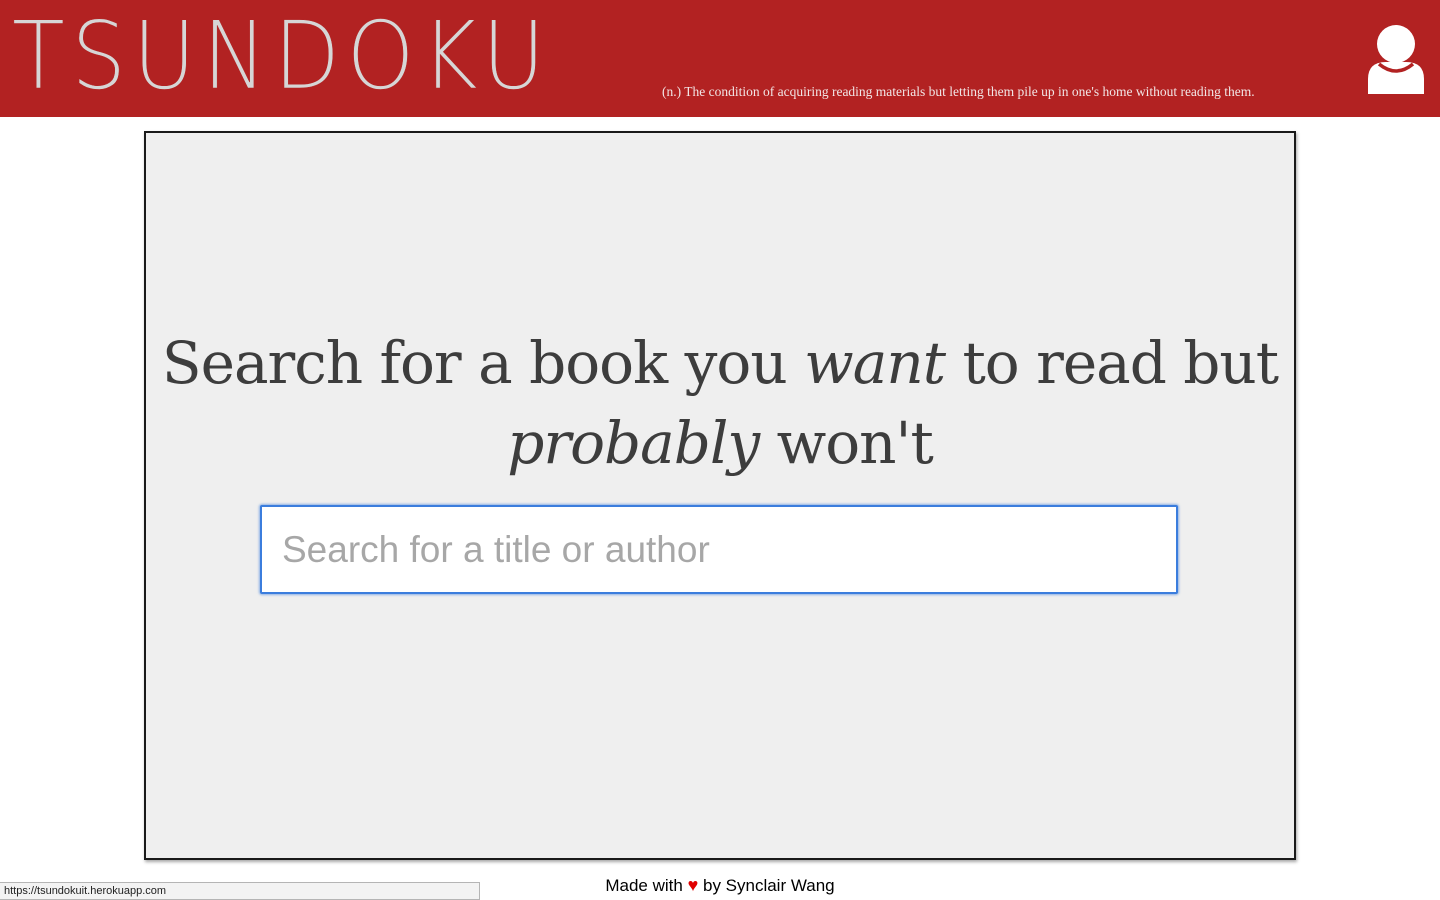  What do you see at coordinates (846, 443) in the screenshot?
I see `headline-text-3: won't` at bounding box center [846, 443].